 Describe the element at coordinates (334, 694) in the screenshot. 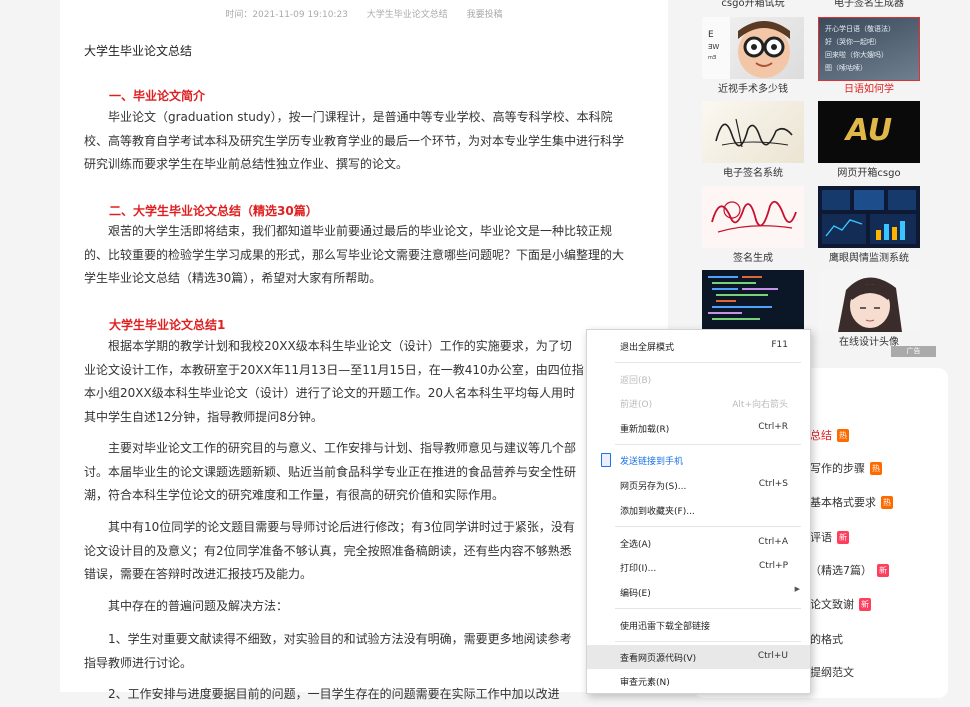

I see `paragraph-issue-2: 2、工作安排与进度要据目前的问题，一目学生存在的问题需要在实际工作中加以改进` at that location.